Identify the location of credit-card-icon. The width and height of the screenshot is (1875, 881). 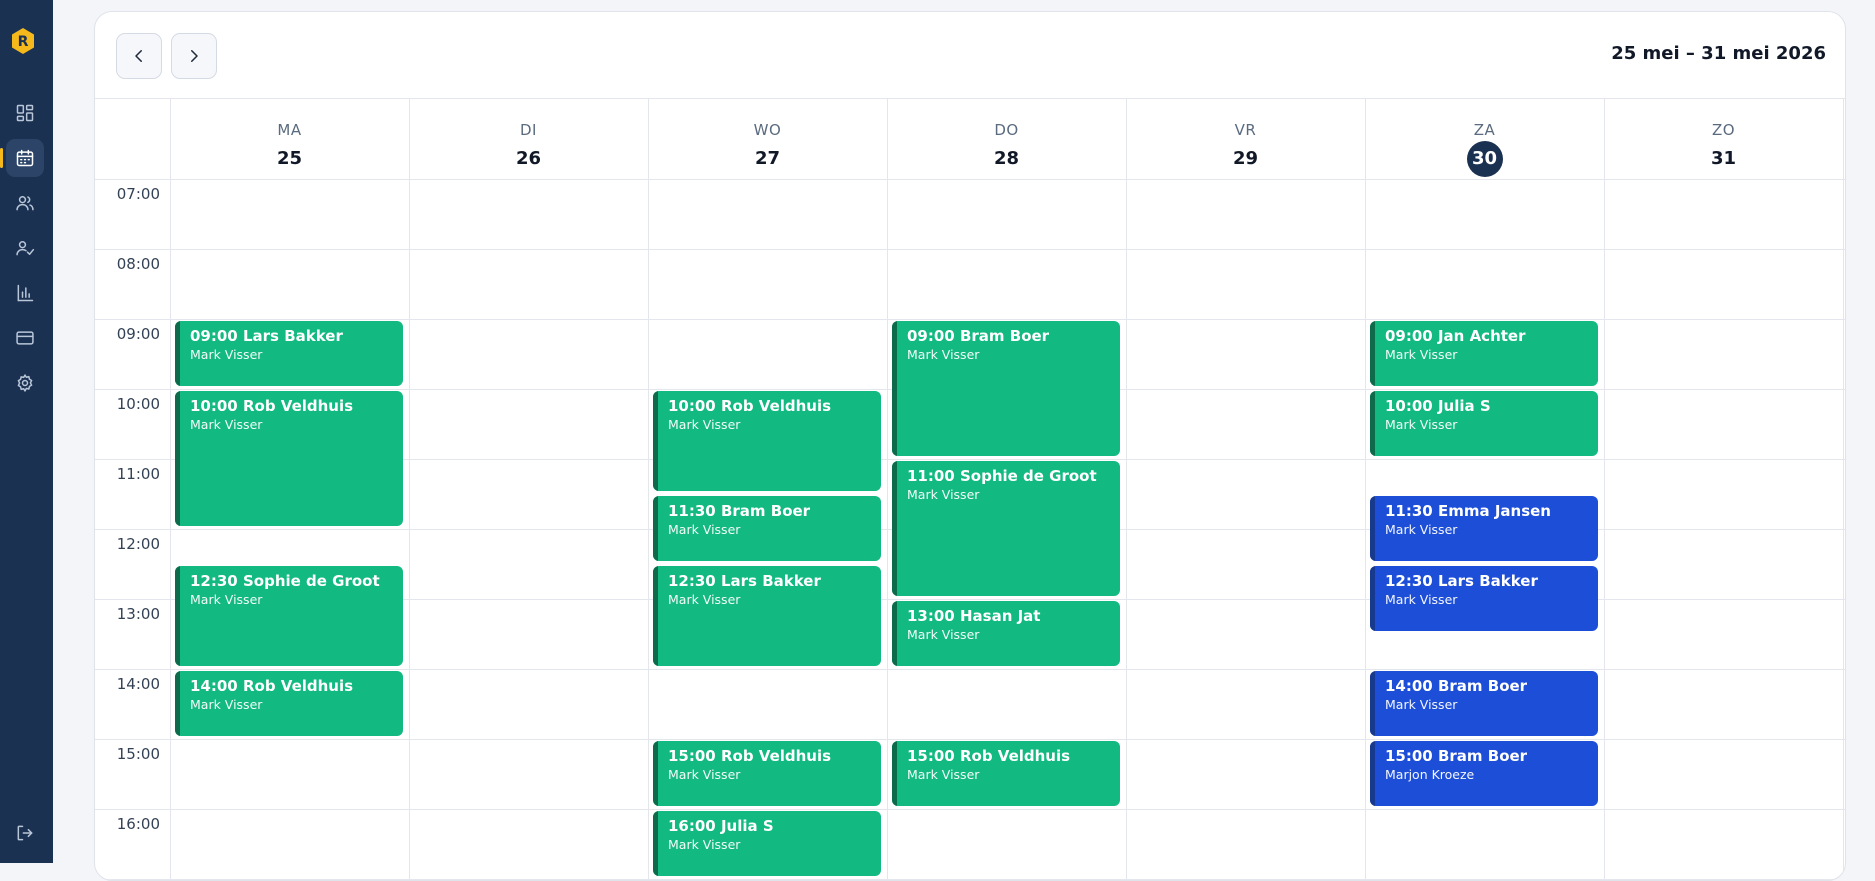
(25, 338).